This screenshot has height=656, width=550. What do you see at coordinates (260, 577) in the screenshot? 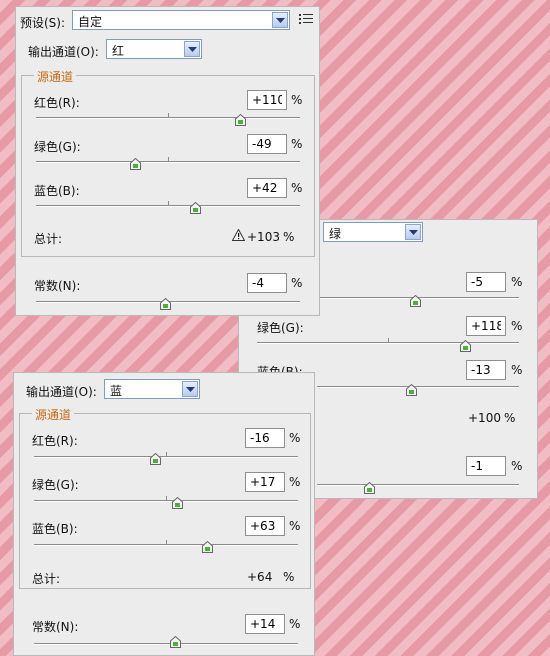
I see `total-value: +64` at bounding box center [260, 577].